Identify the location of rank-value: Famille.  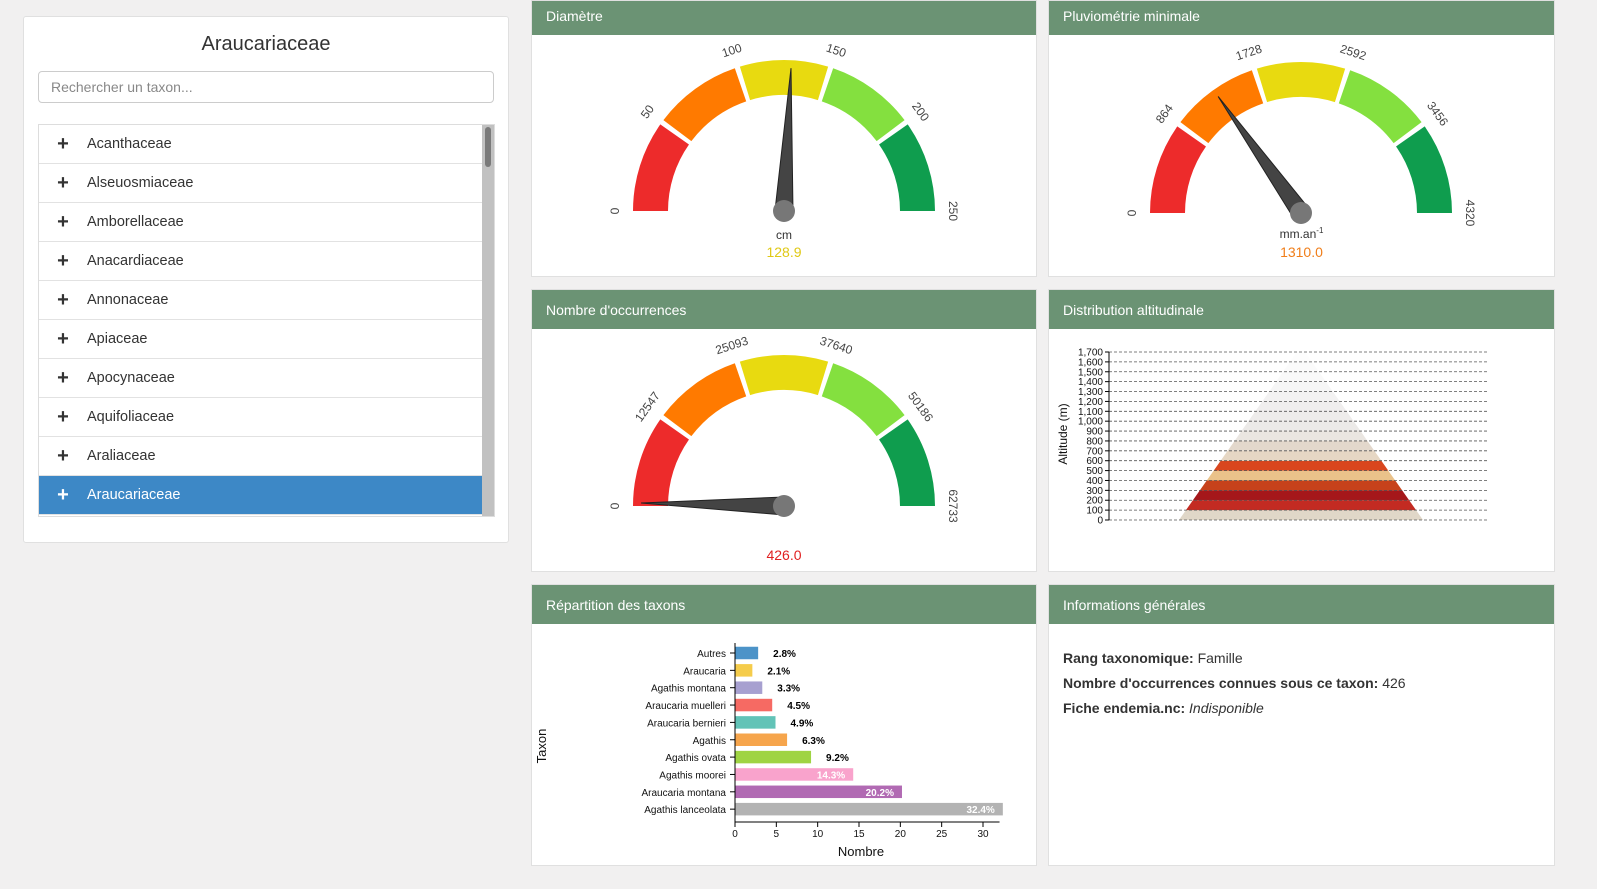
(1220, 658).